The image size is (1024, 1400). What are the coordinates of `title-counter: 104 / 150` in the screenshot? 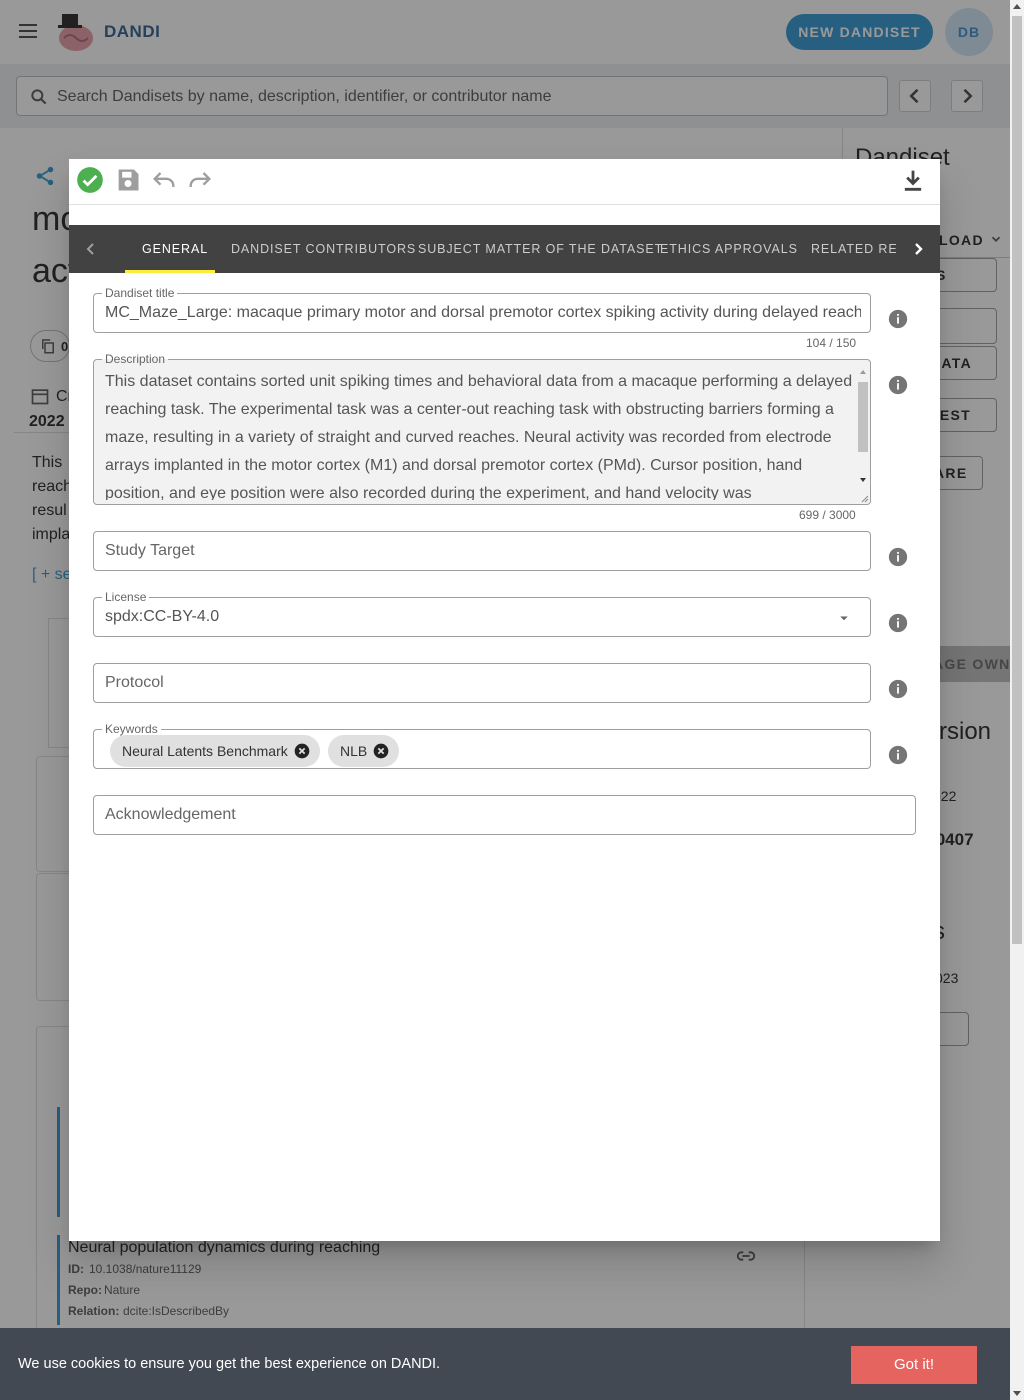 It's located at (831, 343).